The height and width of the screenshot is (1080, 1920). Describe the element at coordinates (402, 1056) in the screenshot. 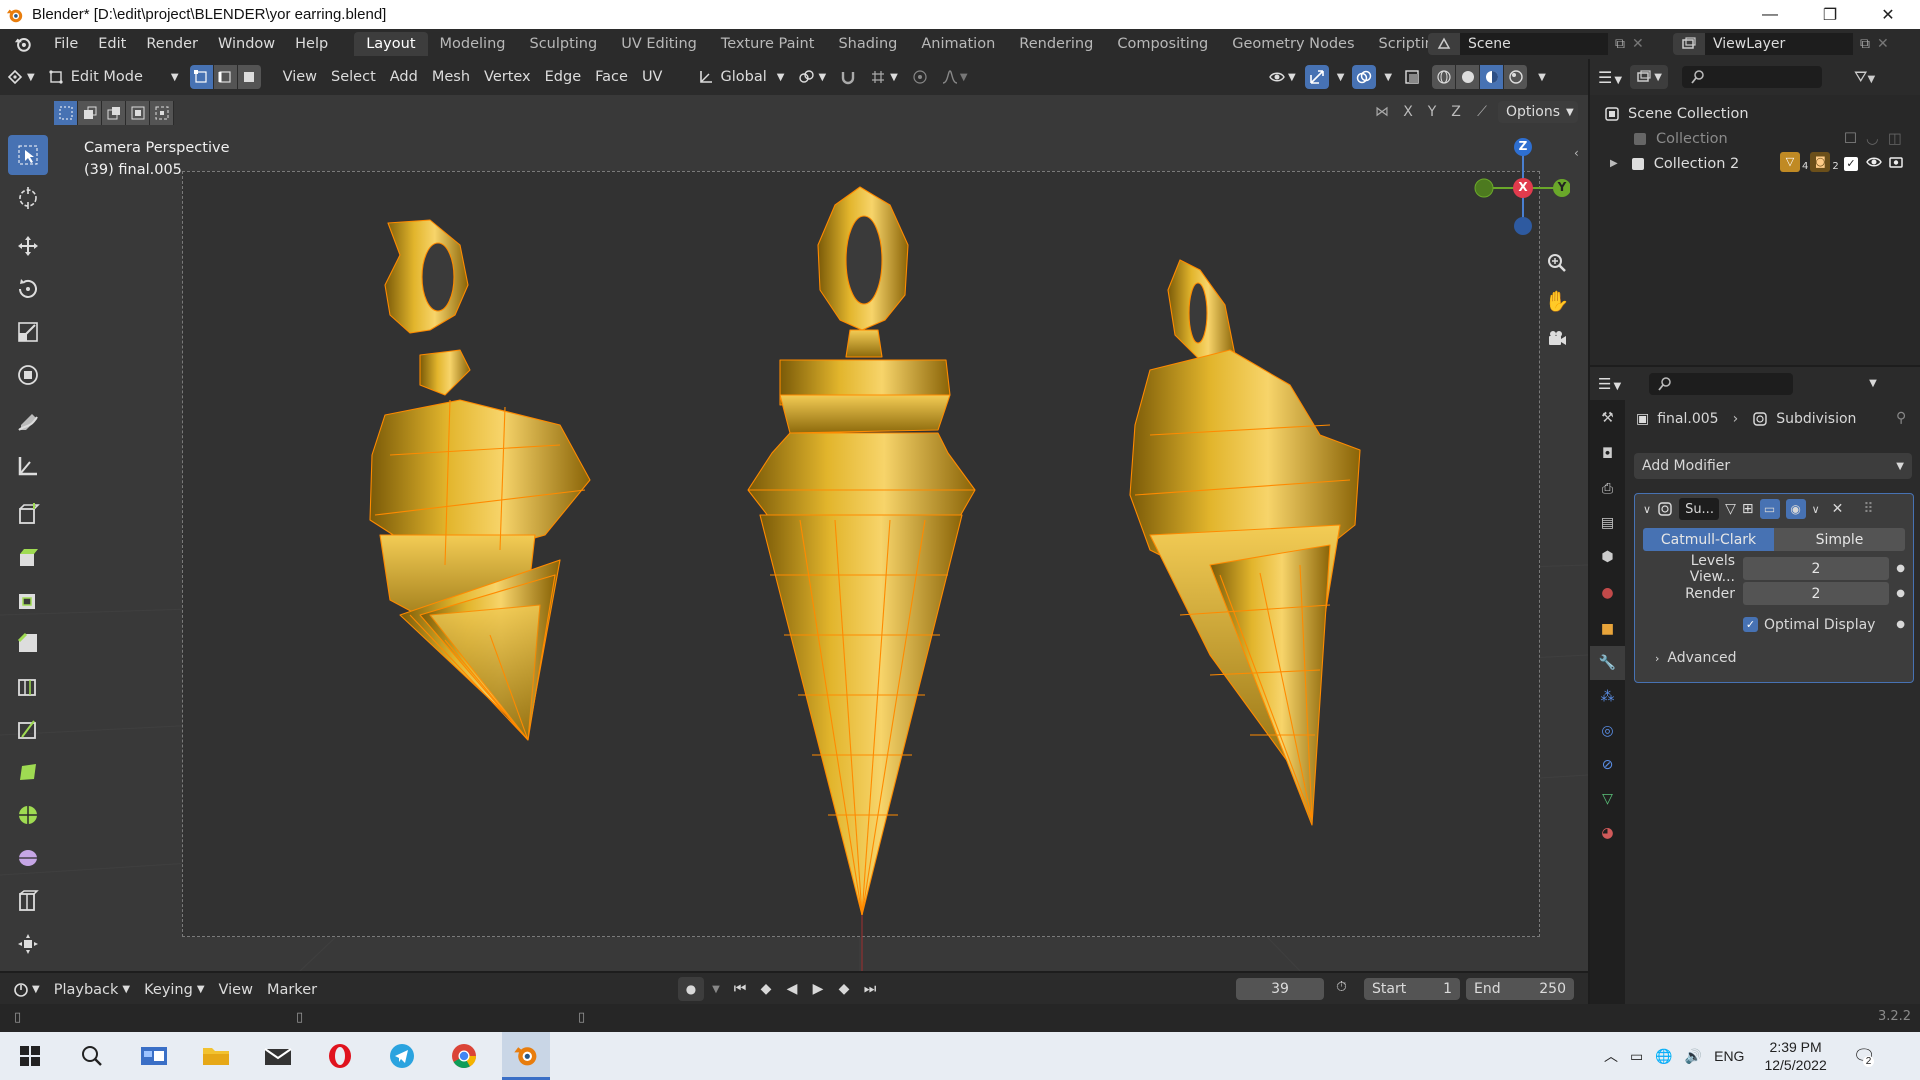

I see `telegram-icon` at that location.